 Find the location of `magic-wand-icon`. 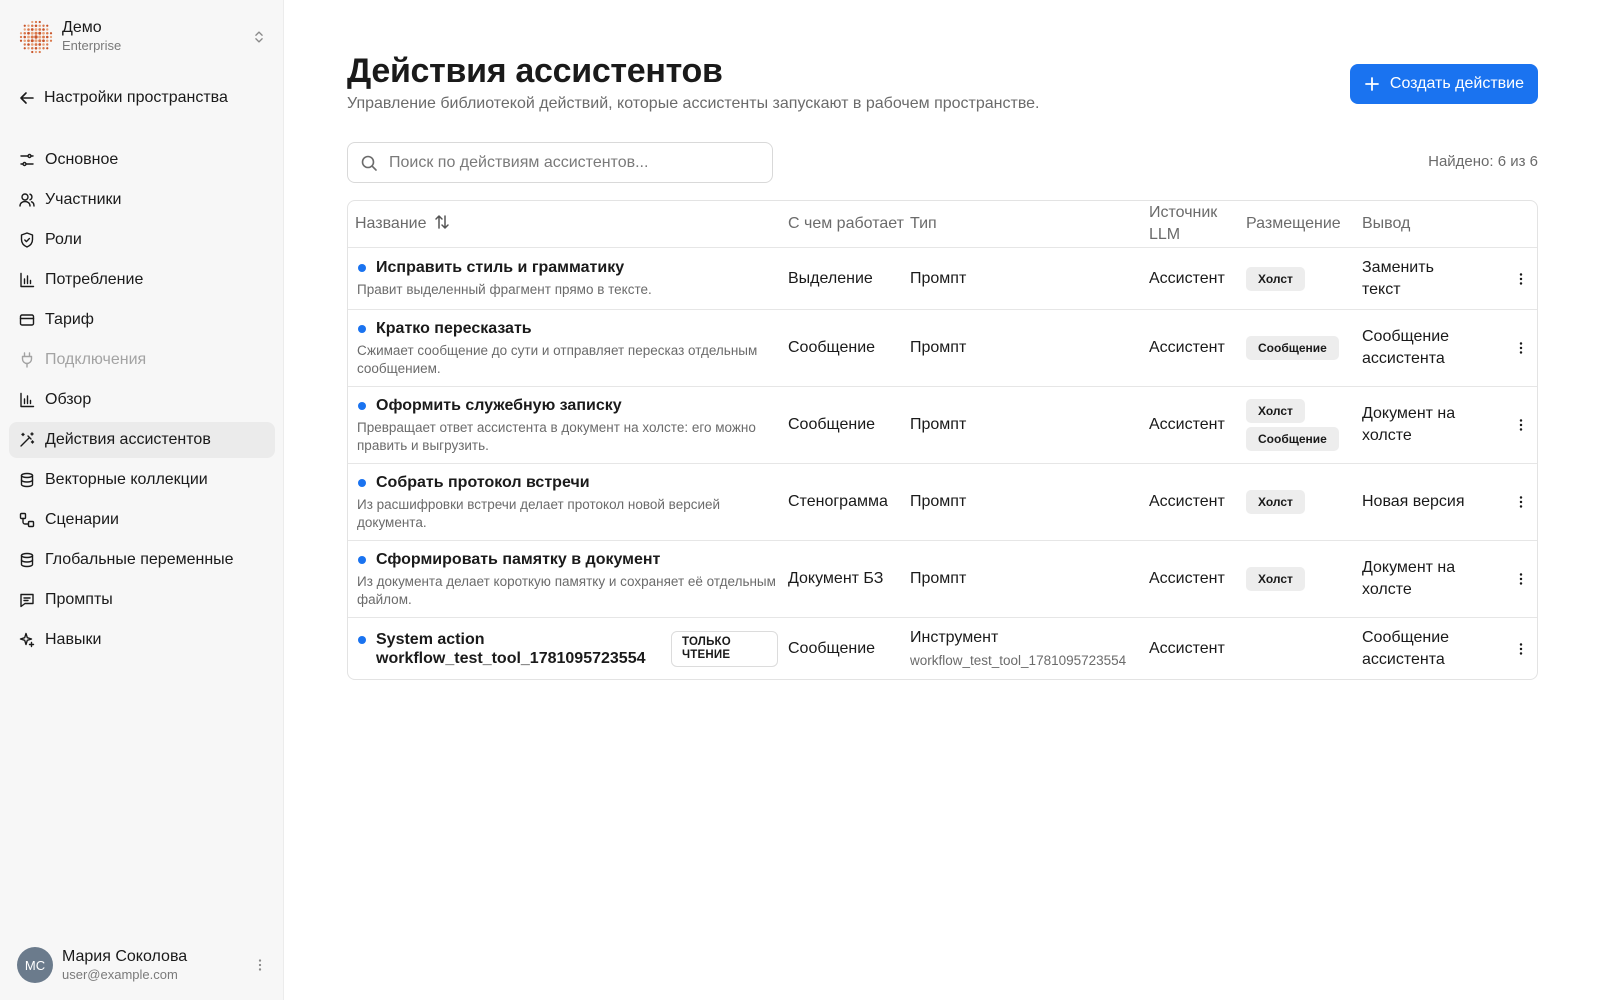

magic-wand-icon is located at coordinates (27, 440).